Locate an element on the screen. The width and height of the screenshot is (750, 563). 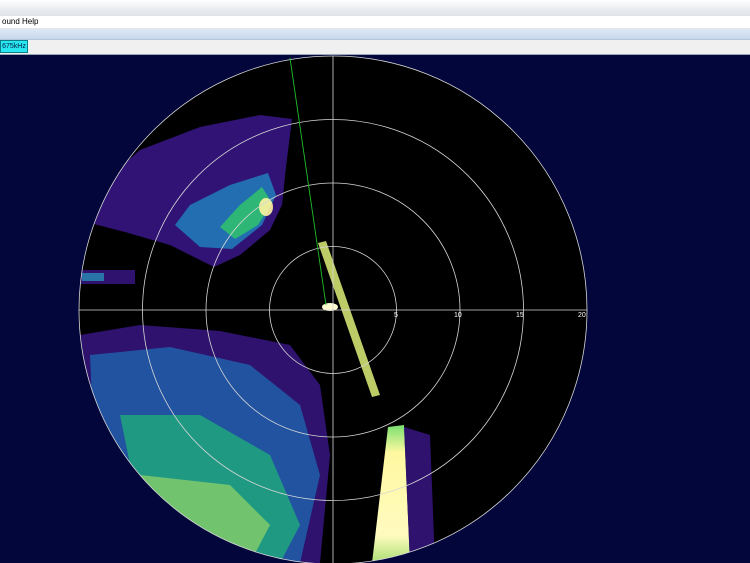
echo-hotspot is located at coordinates (266, 207).